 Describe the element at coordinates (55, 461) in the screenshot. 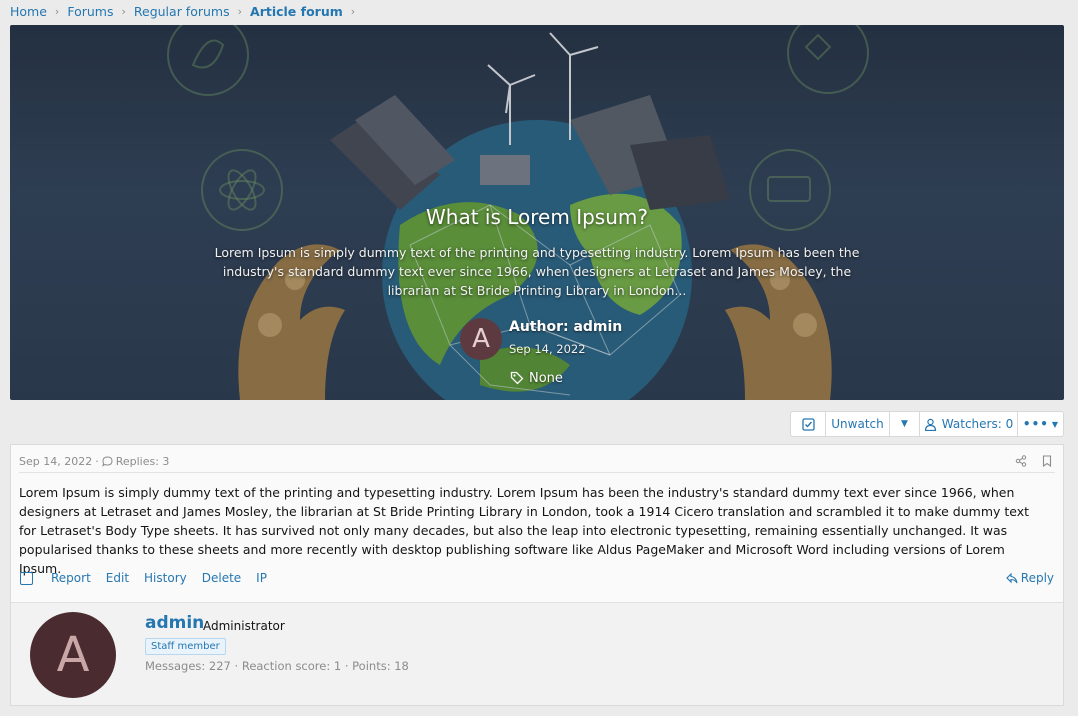

I see `post-date: Sep 14, 2022` at that location.